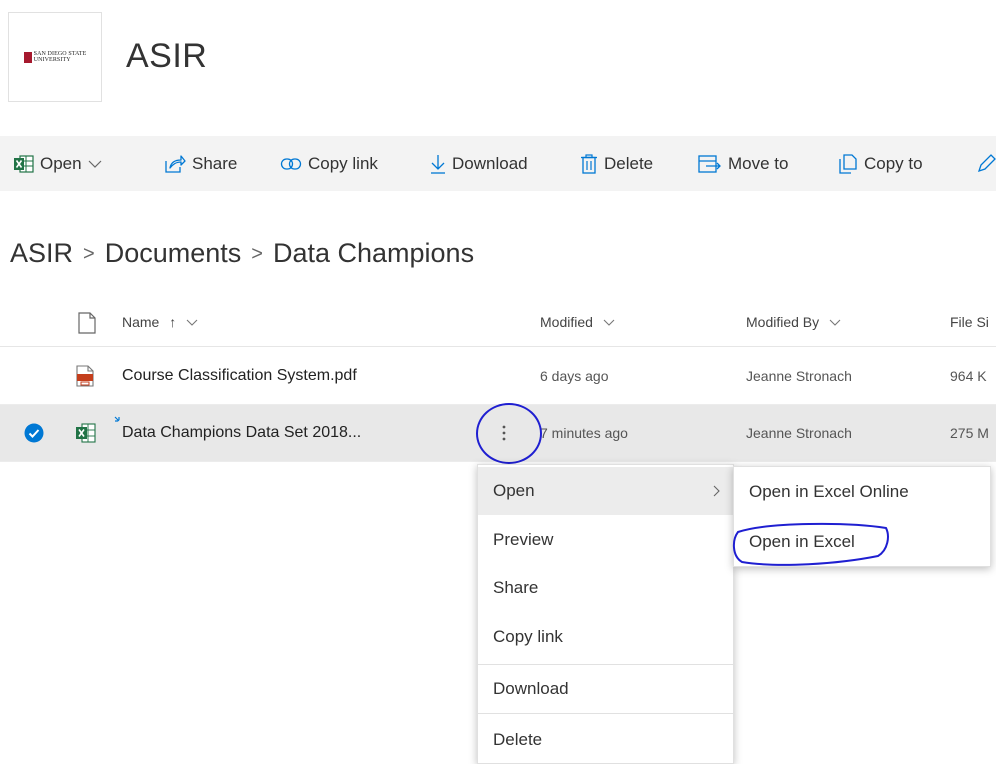  I want to click on menu-divider, so click(605, 713).